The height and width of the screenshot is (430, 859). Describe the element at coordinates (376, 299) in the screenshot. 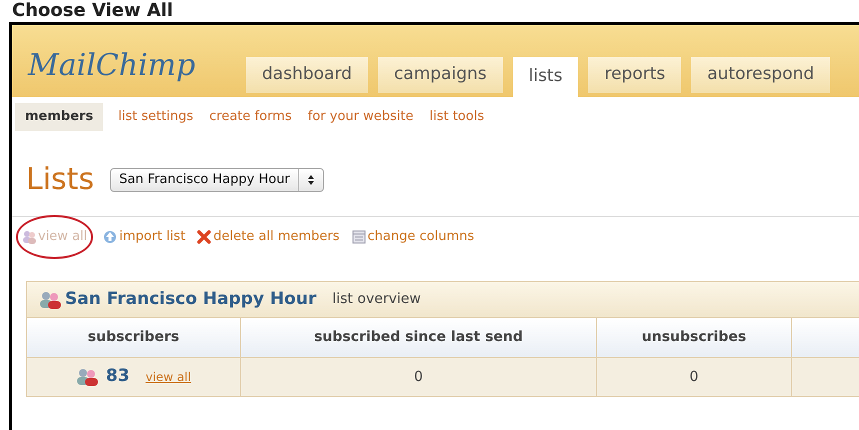

I see `list-subtitle: list overview` at that location.